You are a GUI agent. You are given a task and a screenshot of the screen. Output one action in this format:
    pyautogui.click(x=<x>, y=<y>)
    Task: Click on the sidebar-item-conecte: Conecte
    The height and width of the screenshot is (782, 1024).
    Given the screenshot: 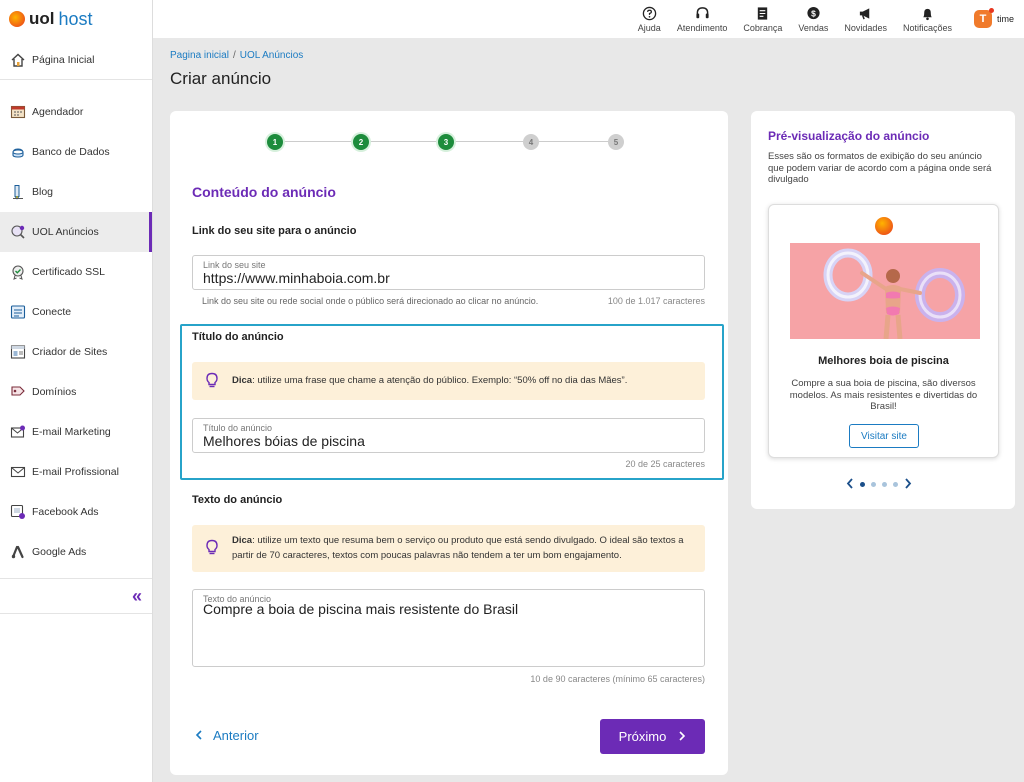 What is the action you would take?
    pyautogui.click(x=76, y=312)
    